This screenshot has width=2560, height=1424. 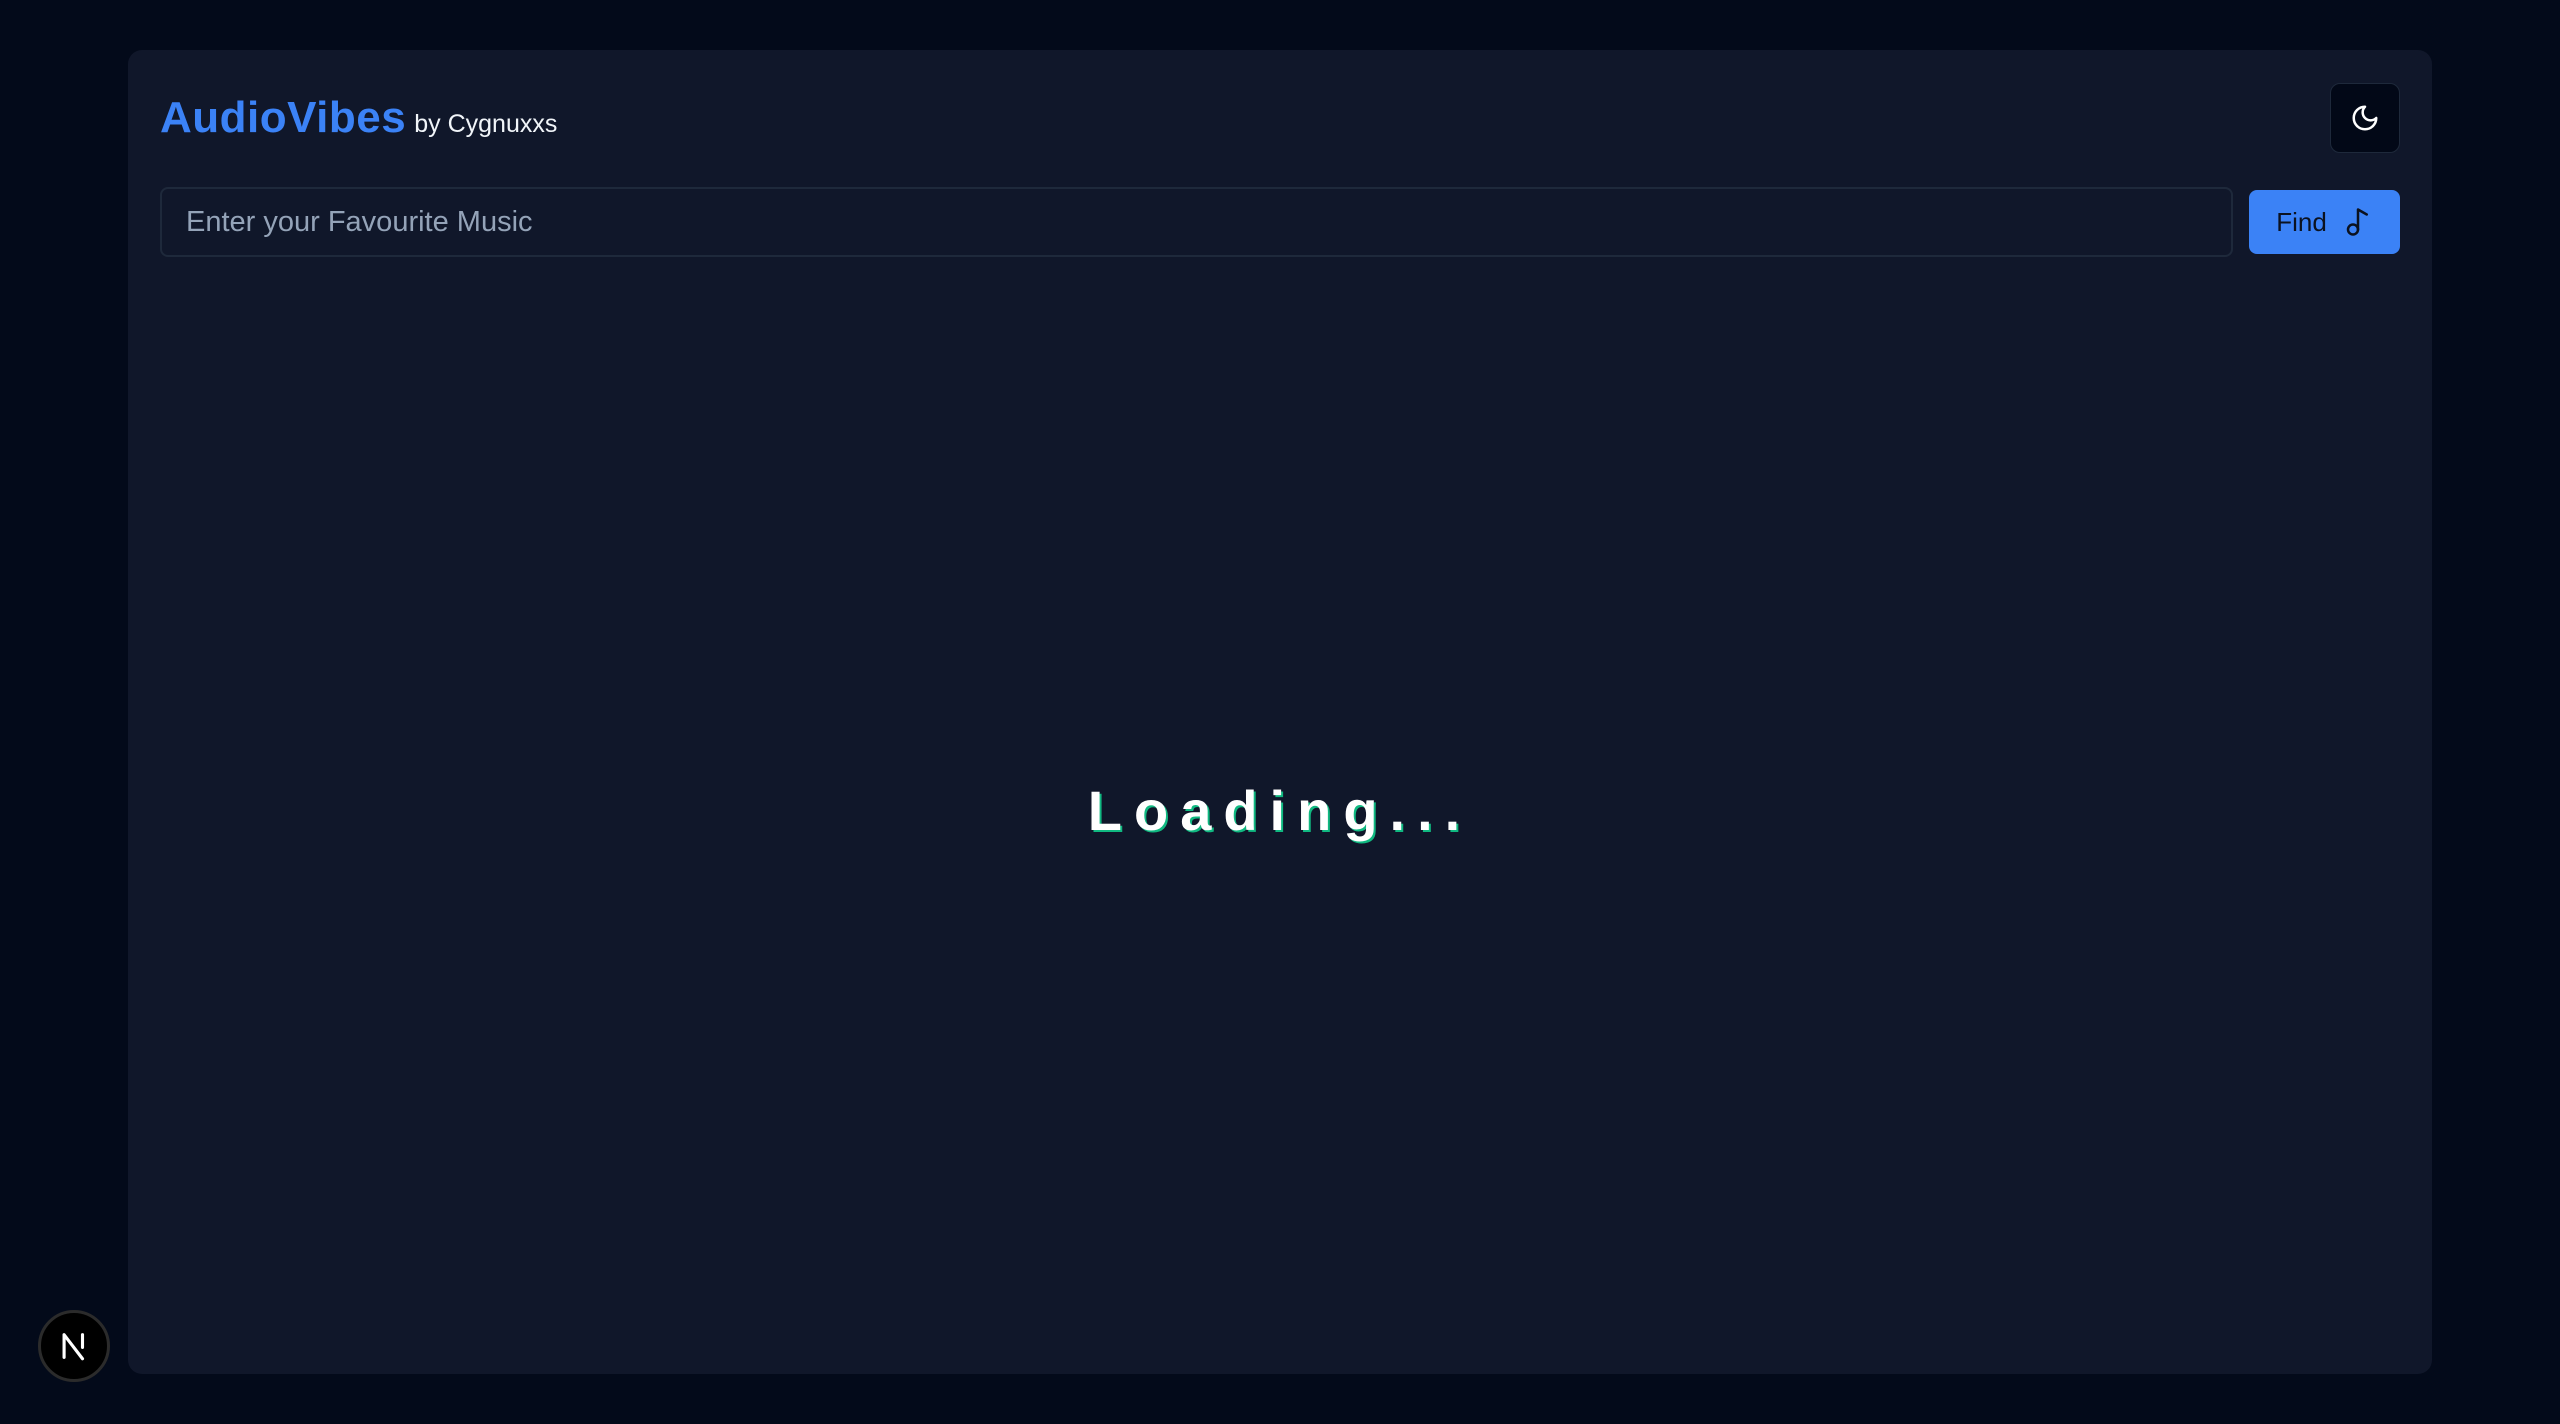 I want to click on find-button: Find, so click(x=2324, y=222).